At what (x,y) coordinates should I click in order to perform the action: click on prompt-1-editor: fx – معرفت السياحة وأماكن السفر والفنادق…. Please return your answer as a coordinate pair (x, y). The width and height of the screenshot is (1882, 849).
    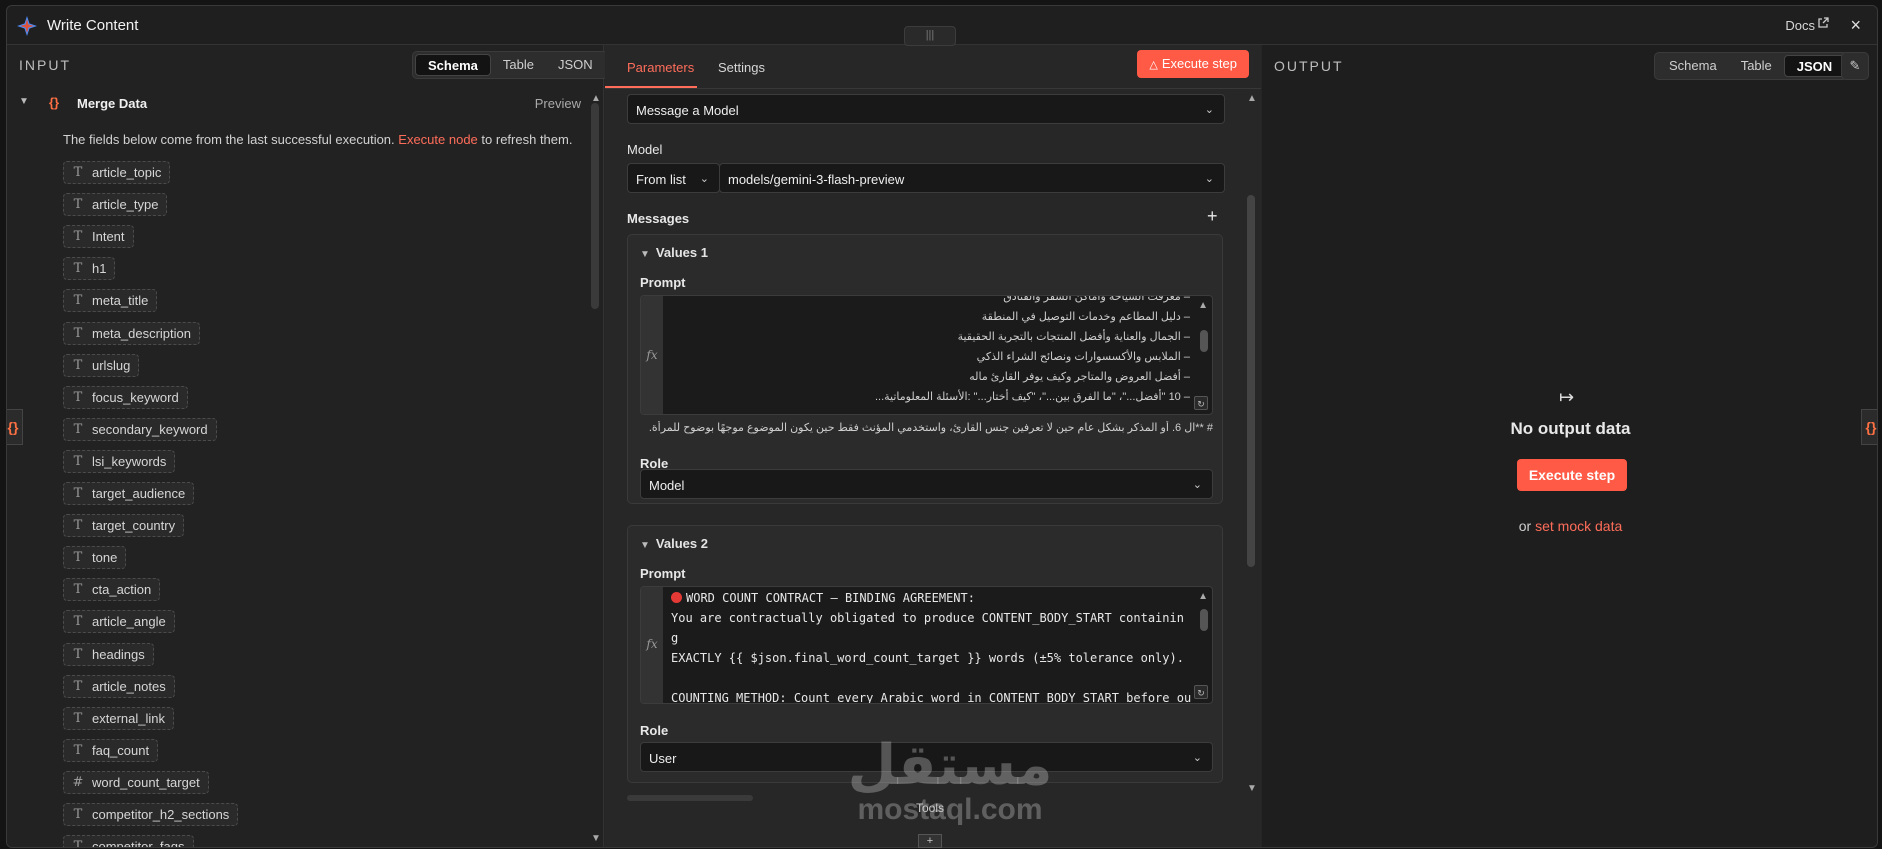
    Looking at the image, I should click on (926, 355).